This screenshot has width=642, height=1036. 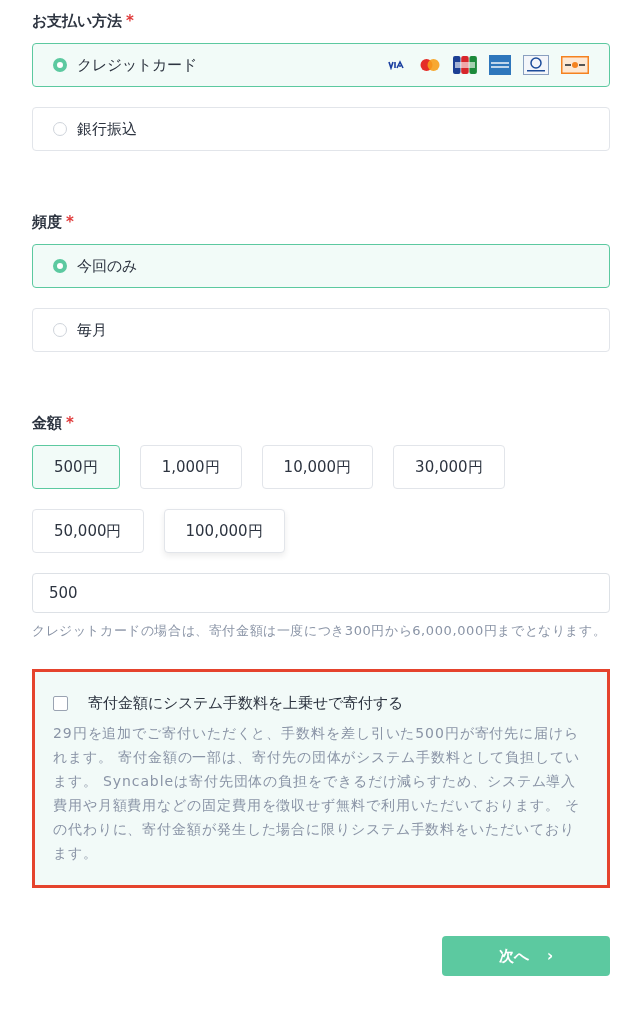 I want to click on checkbox-label: 寄付金額にシステム手数料を上乗せで寄付する, so click(x=245, y=703).